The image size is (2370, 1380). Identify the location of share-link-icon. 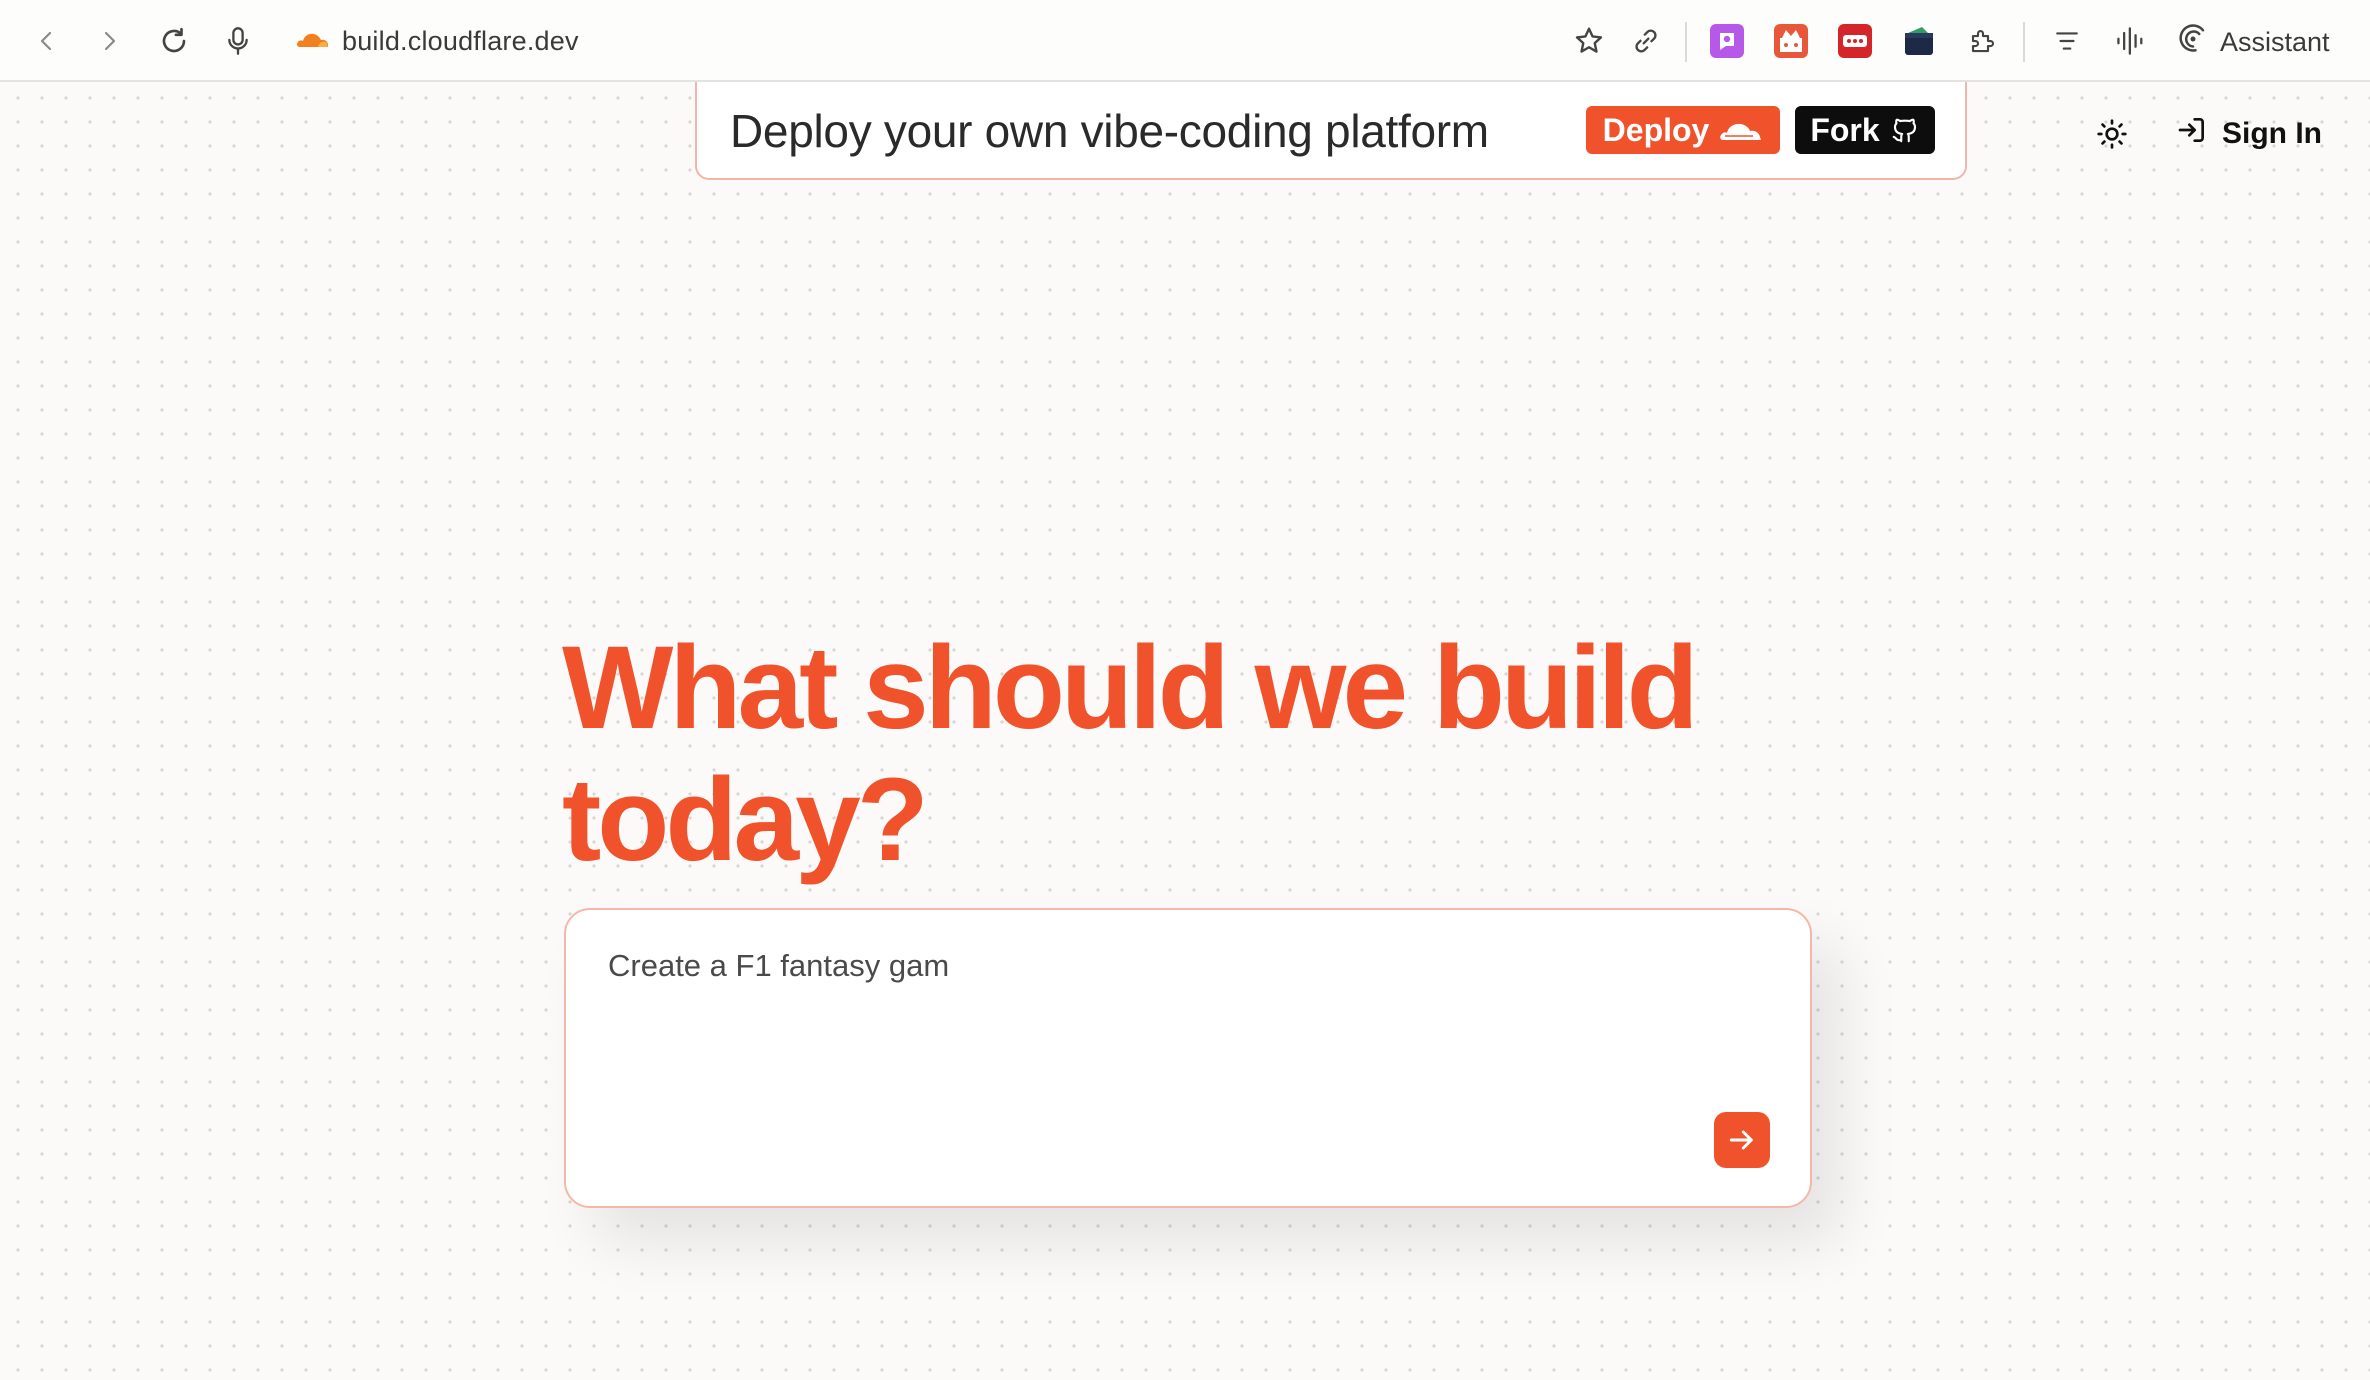
(1646, 41).